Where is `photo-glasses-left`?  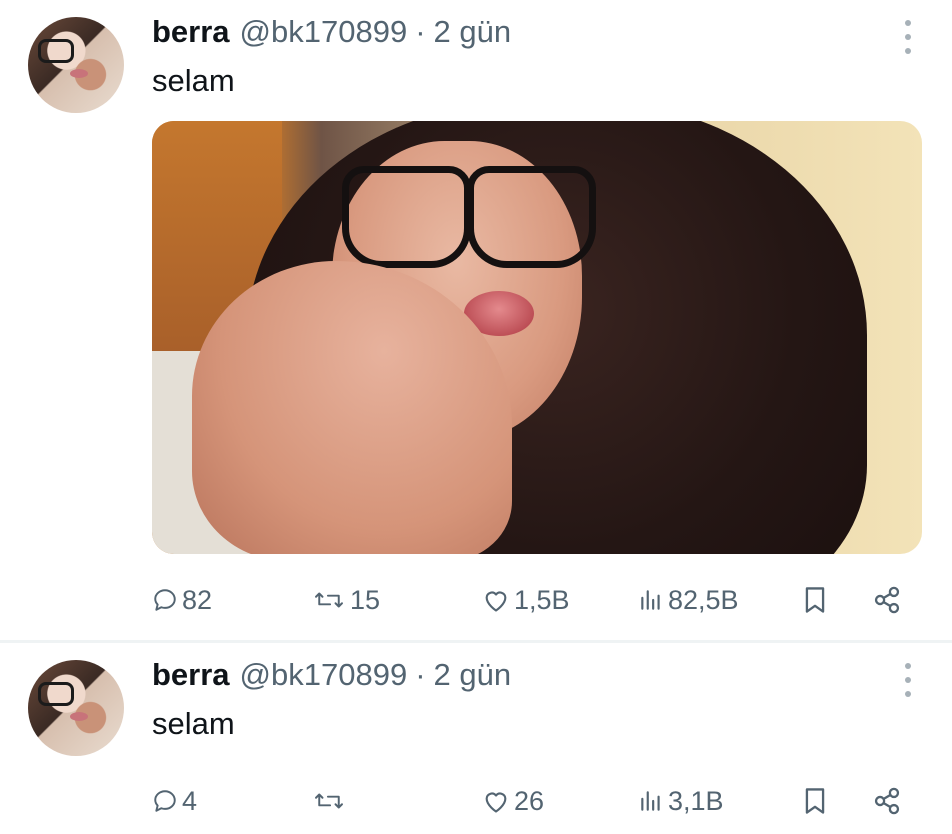
photo-glasses-left is located at coordinates (406, 217).